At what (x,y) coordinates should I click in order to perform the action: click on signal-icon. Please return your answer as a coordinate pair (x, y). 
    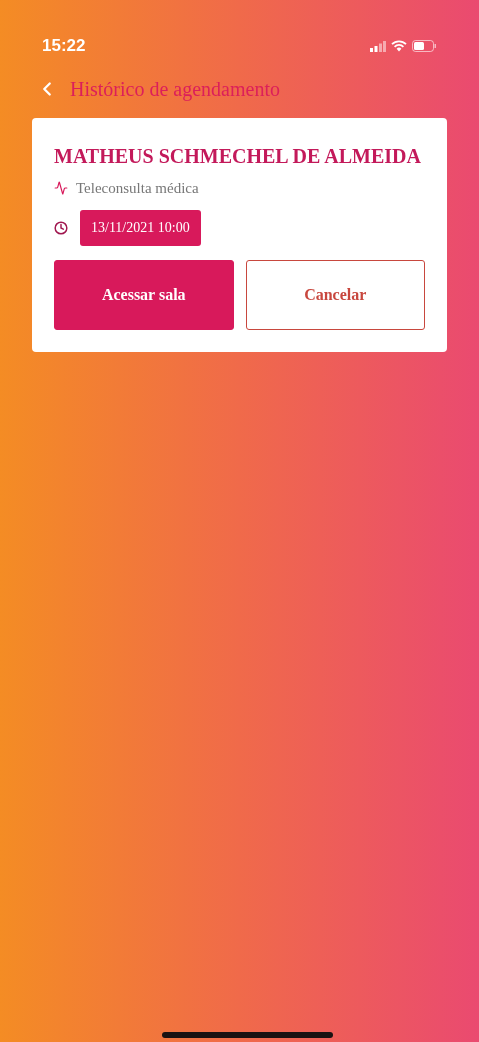
    Looking at the image, I should click on (378, 46).